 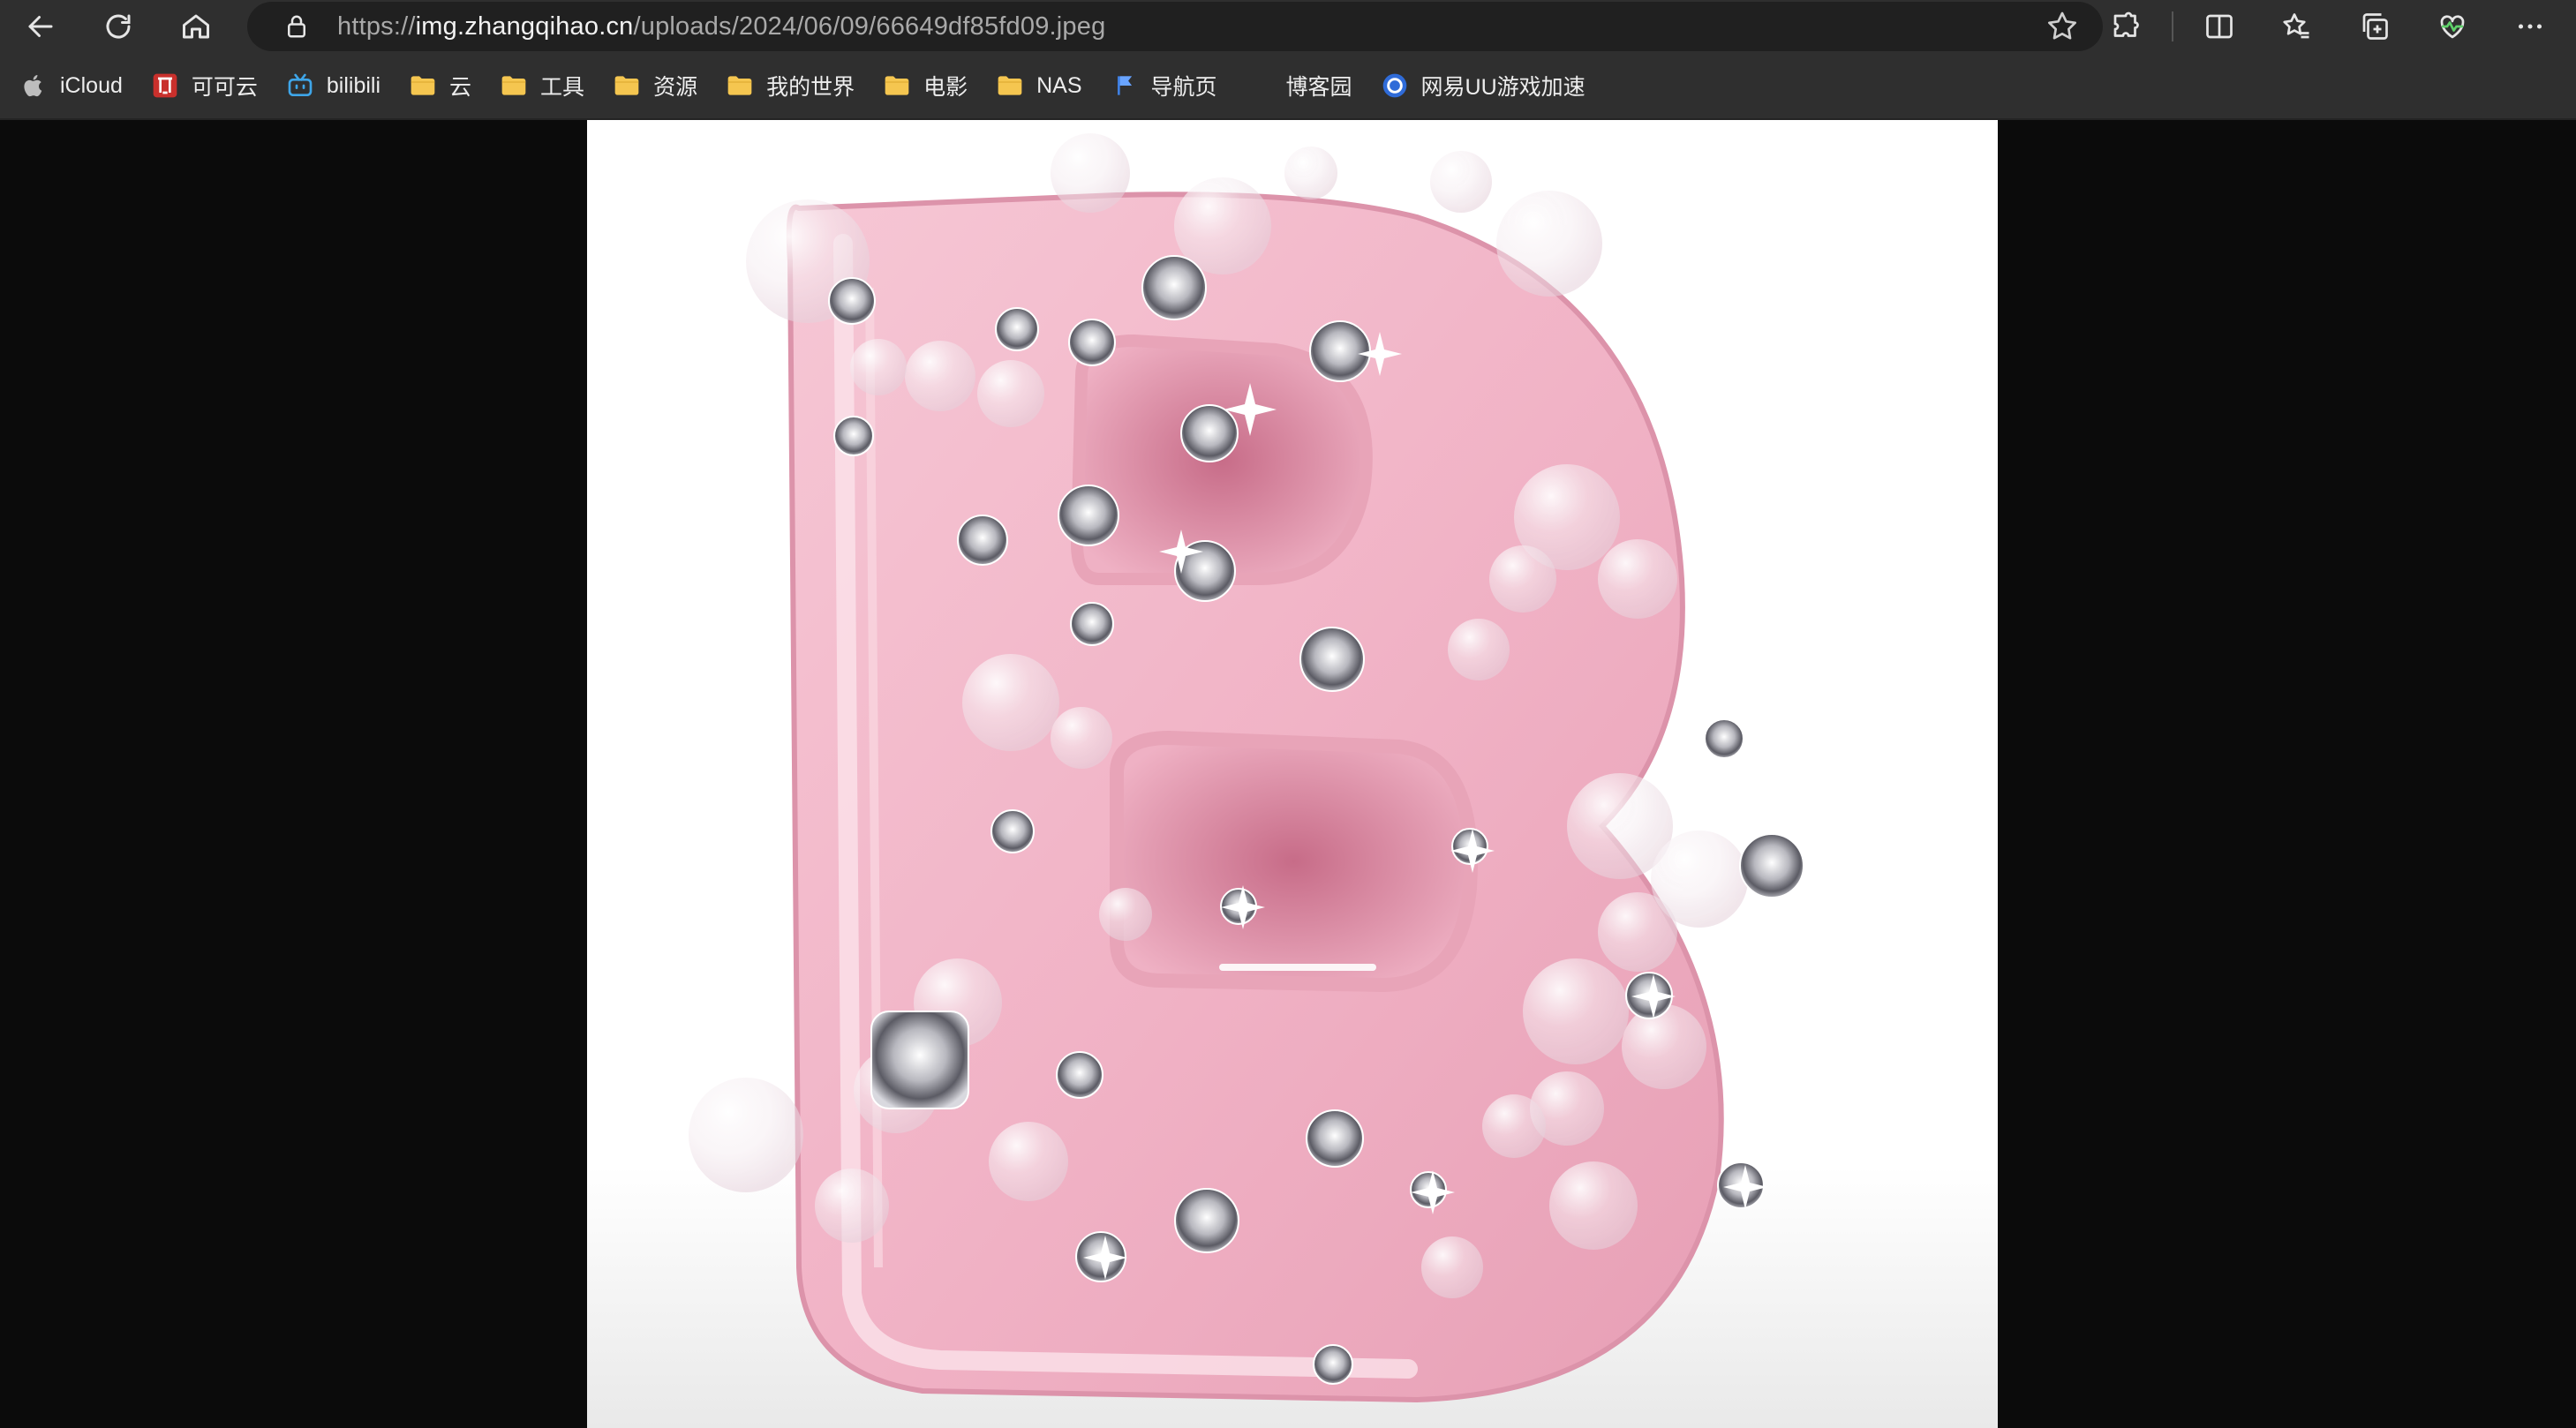 What do you see at coordinates (1125, 85) in the screenshot?
I see `flag-icon` at bounding box center [1125, 85].